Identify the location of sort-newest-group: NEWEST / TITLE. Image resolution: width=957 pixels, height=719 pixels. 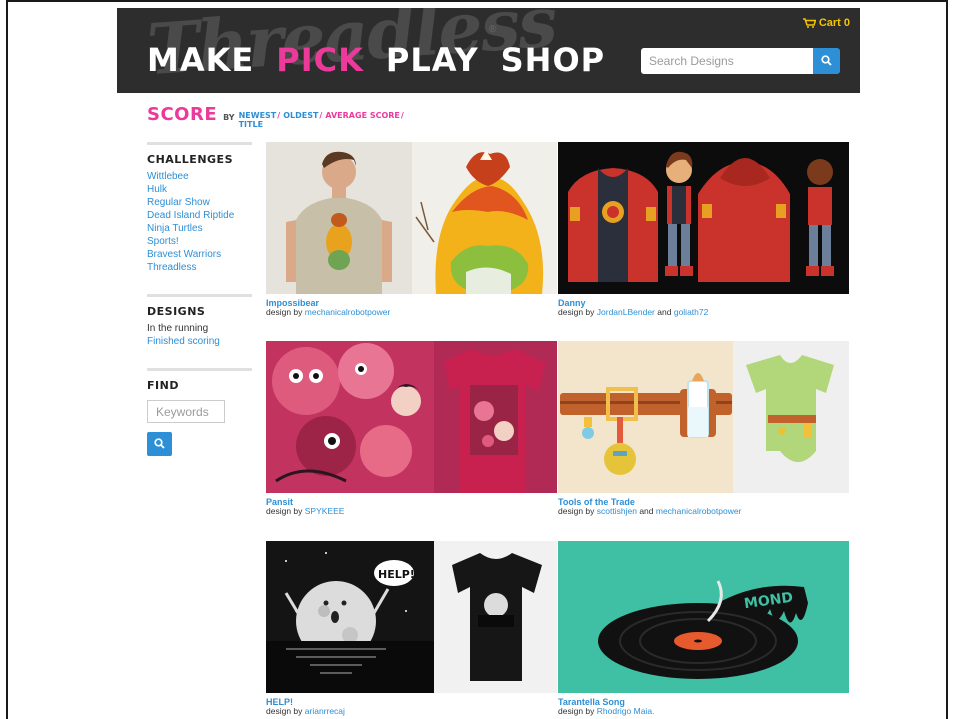
(261, 120).